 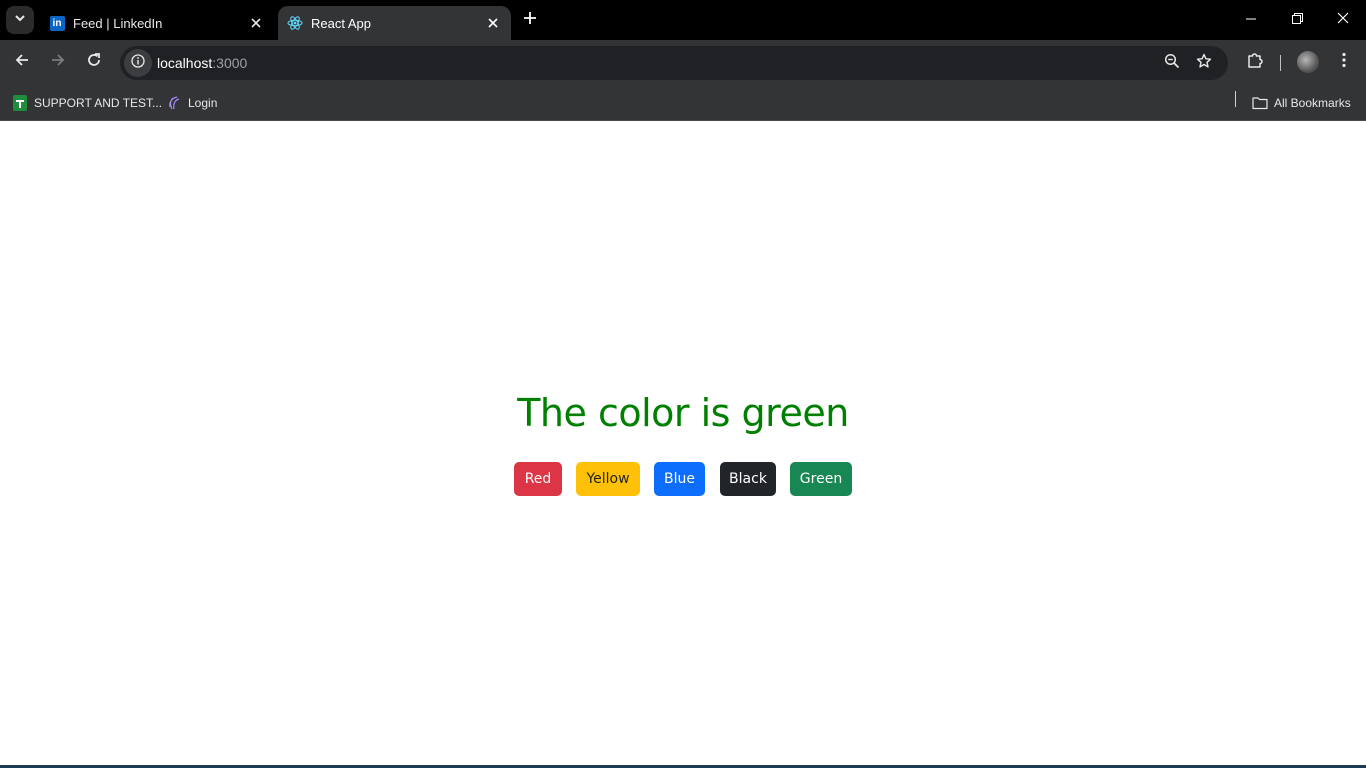 I want to click on login-site-icon, so click(x=174, y=103).